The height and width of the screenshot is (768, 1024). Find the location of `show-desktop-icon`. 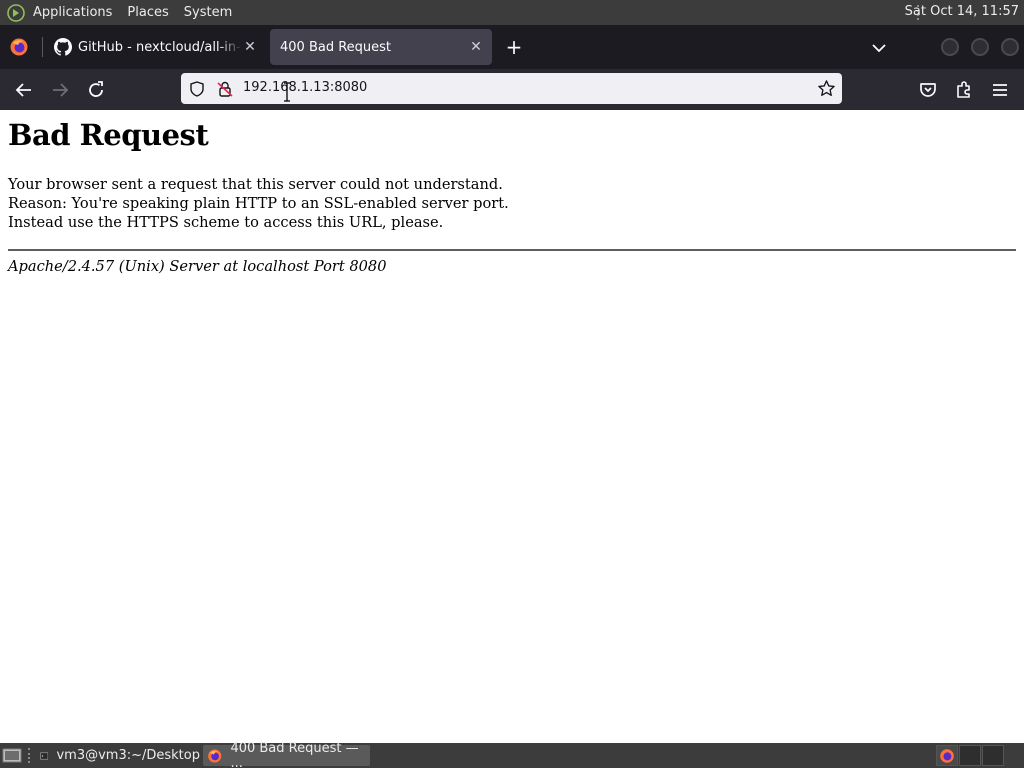

show-desktop-icon is located at coordinates (12, 755).